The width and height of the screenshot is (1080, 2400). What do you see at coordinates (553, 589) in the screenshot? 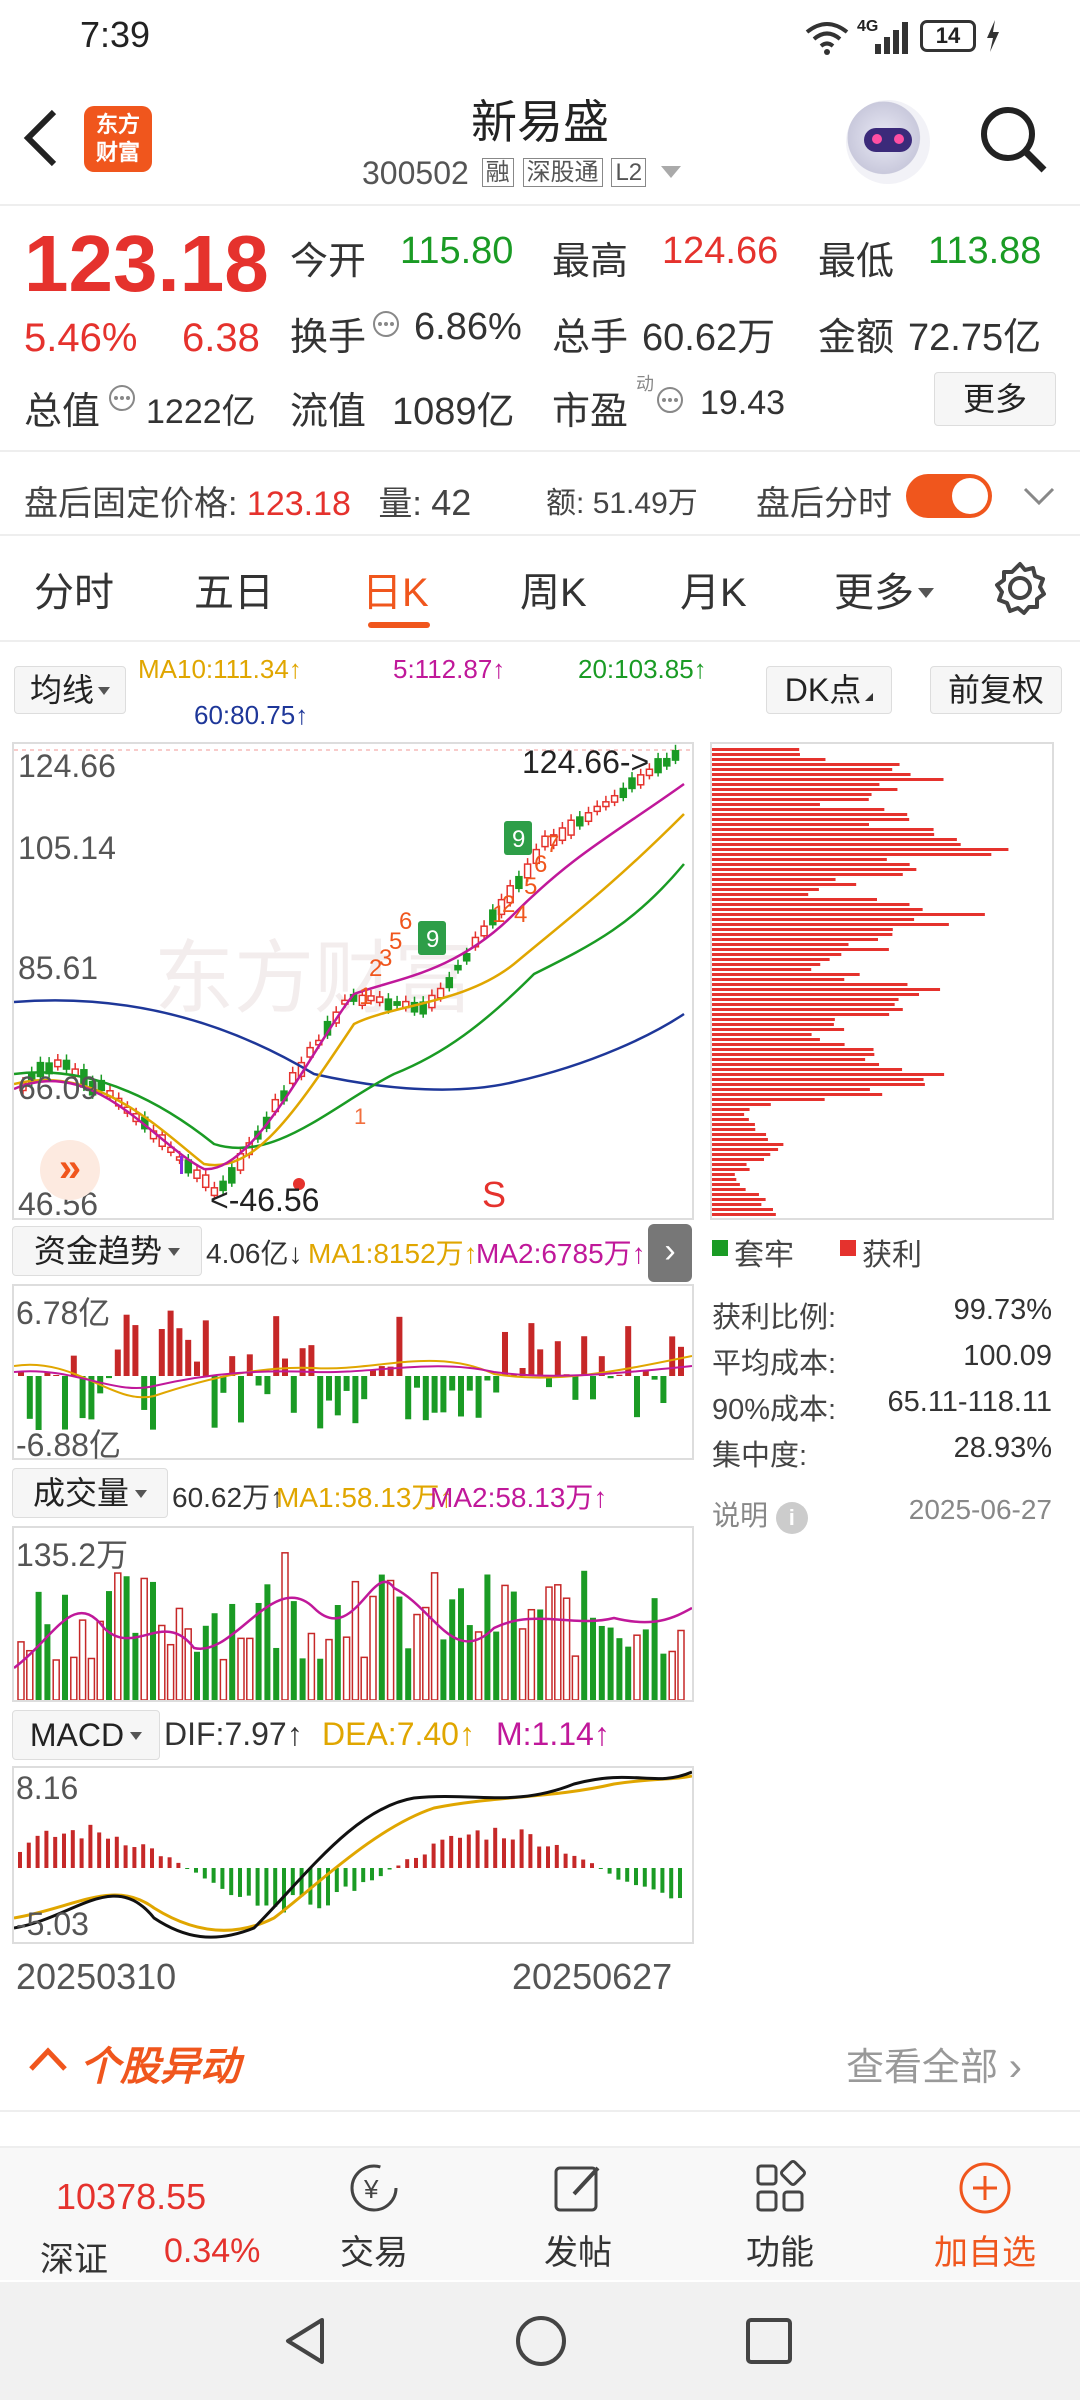
I see `tab-weekly-k: 周K` at bounding box center [553, 589].